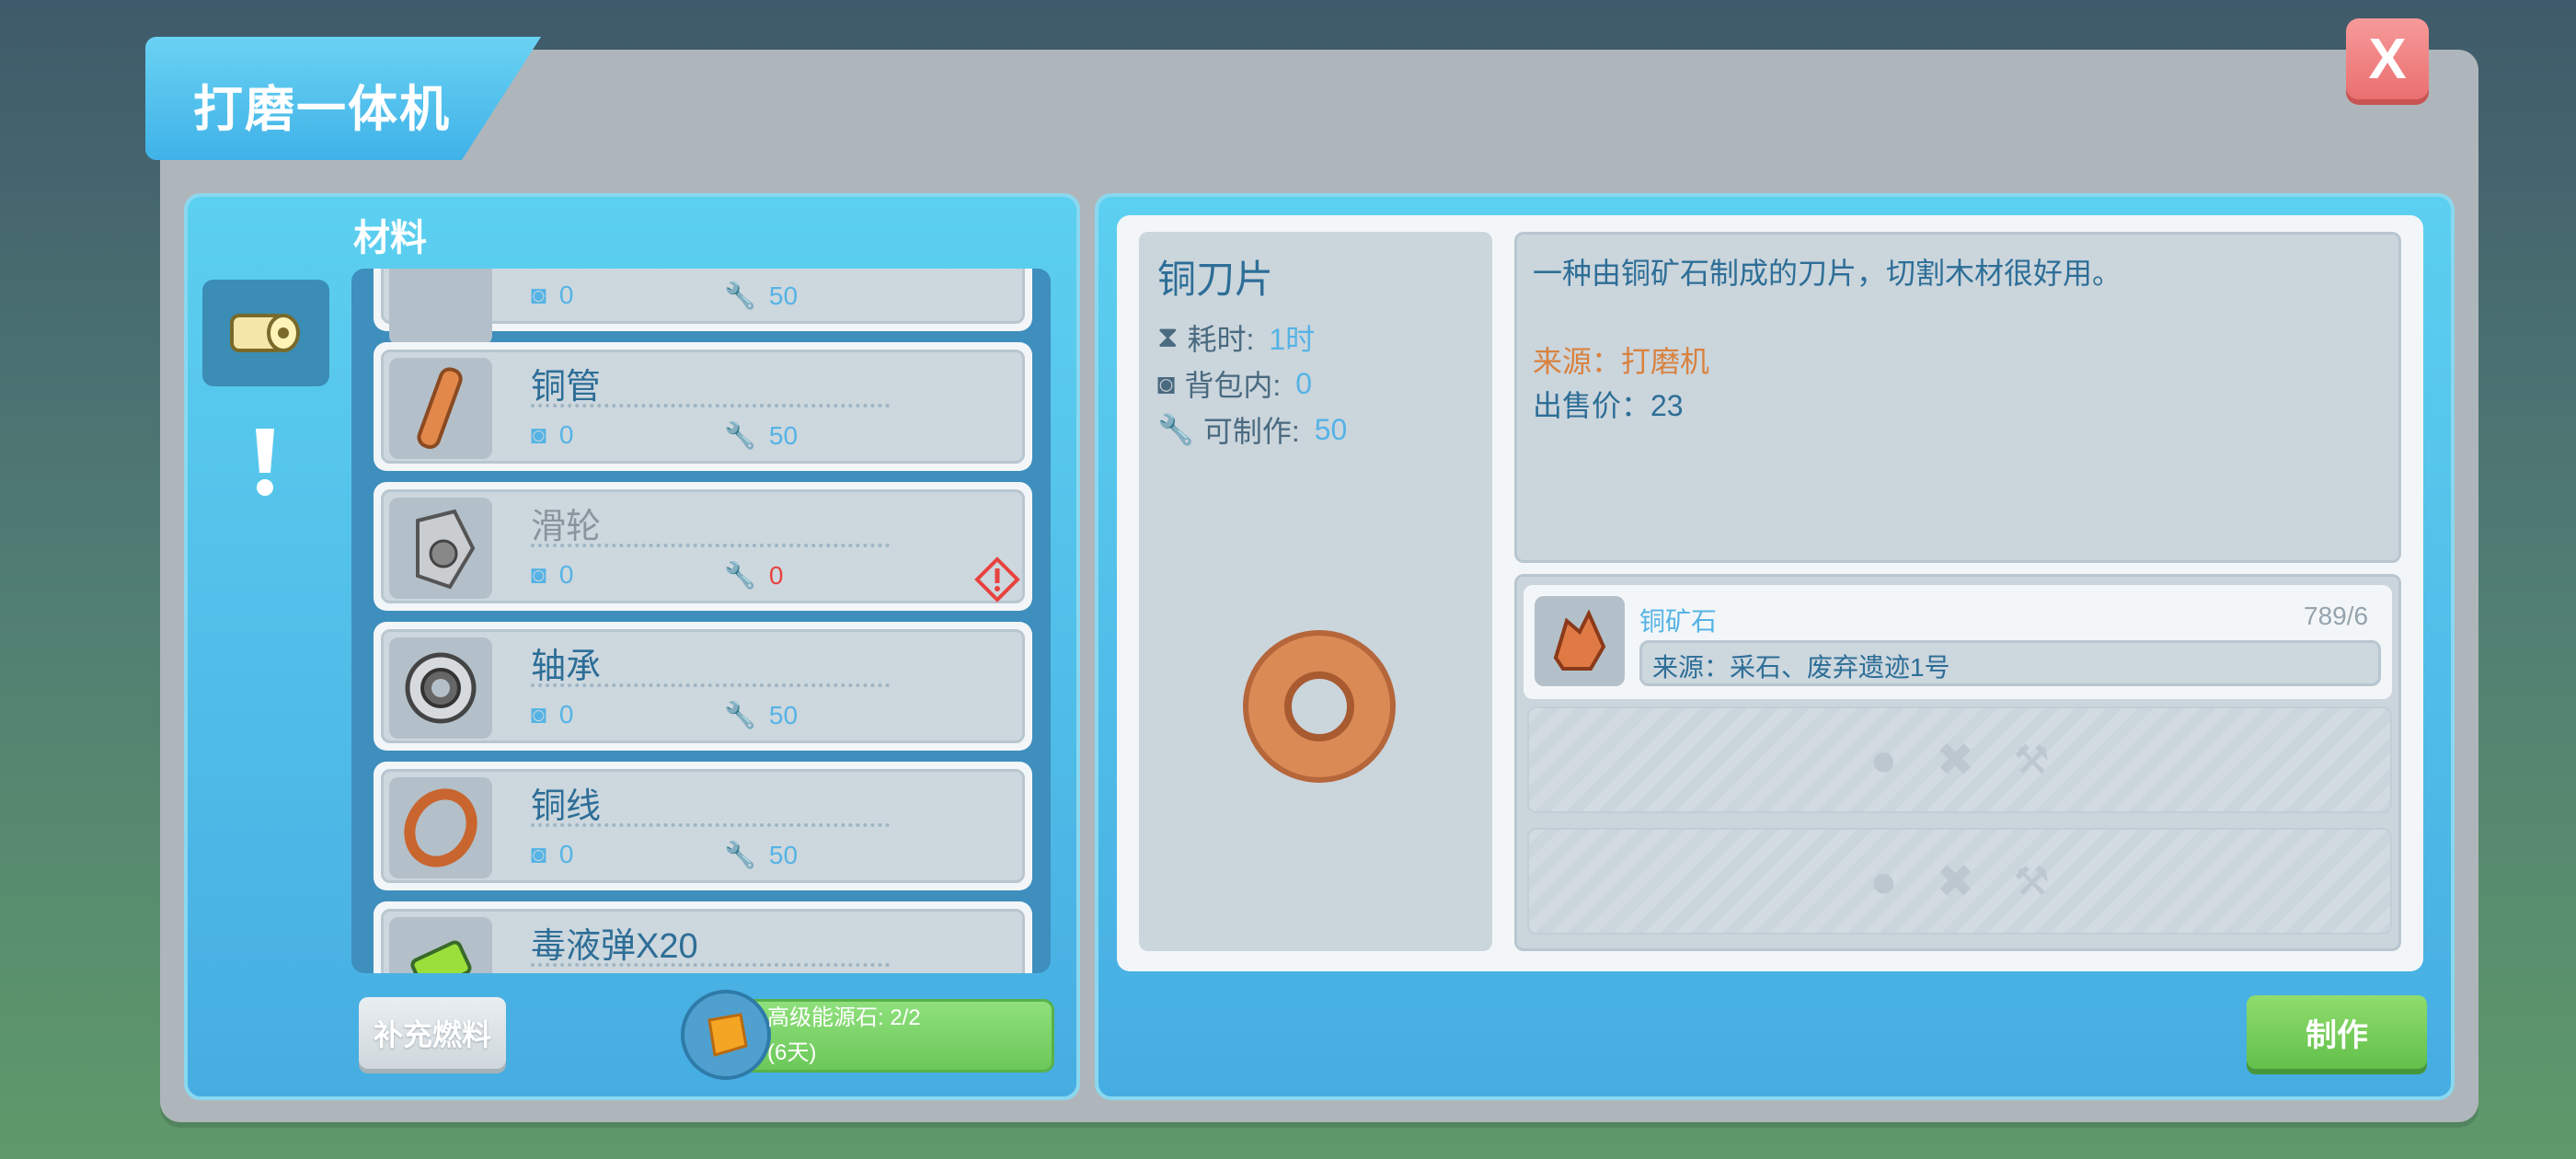 This screenshot has width=2576, height=1159. What do you see at coordinates (566, 806) in the screenshot?
I see `item-name: 铜线` at bounding box center [566, 806].